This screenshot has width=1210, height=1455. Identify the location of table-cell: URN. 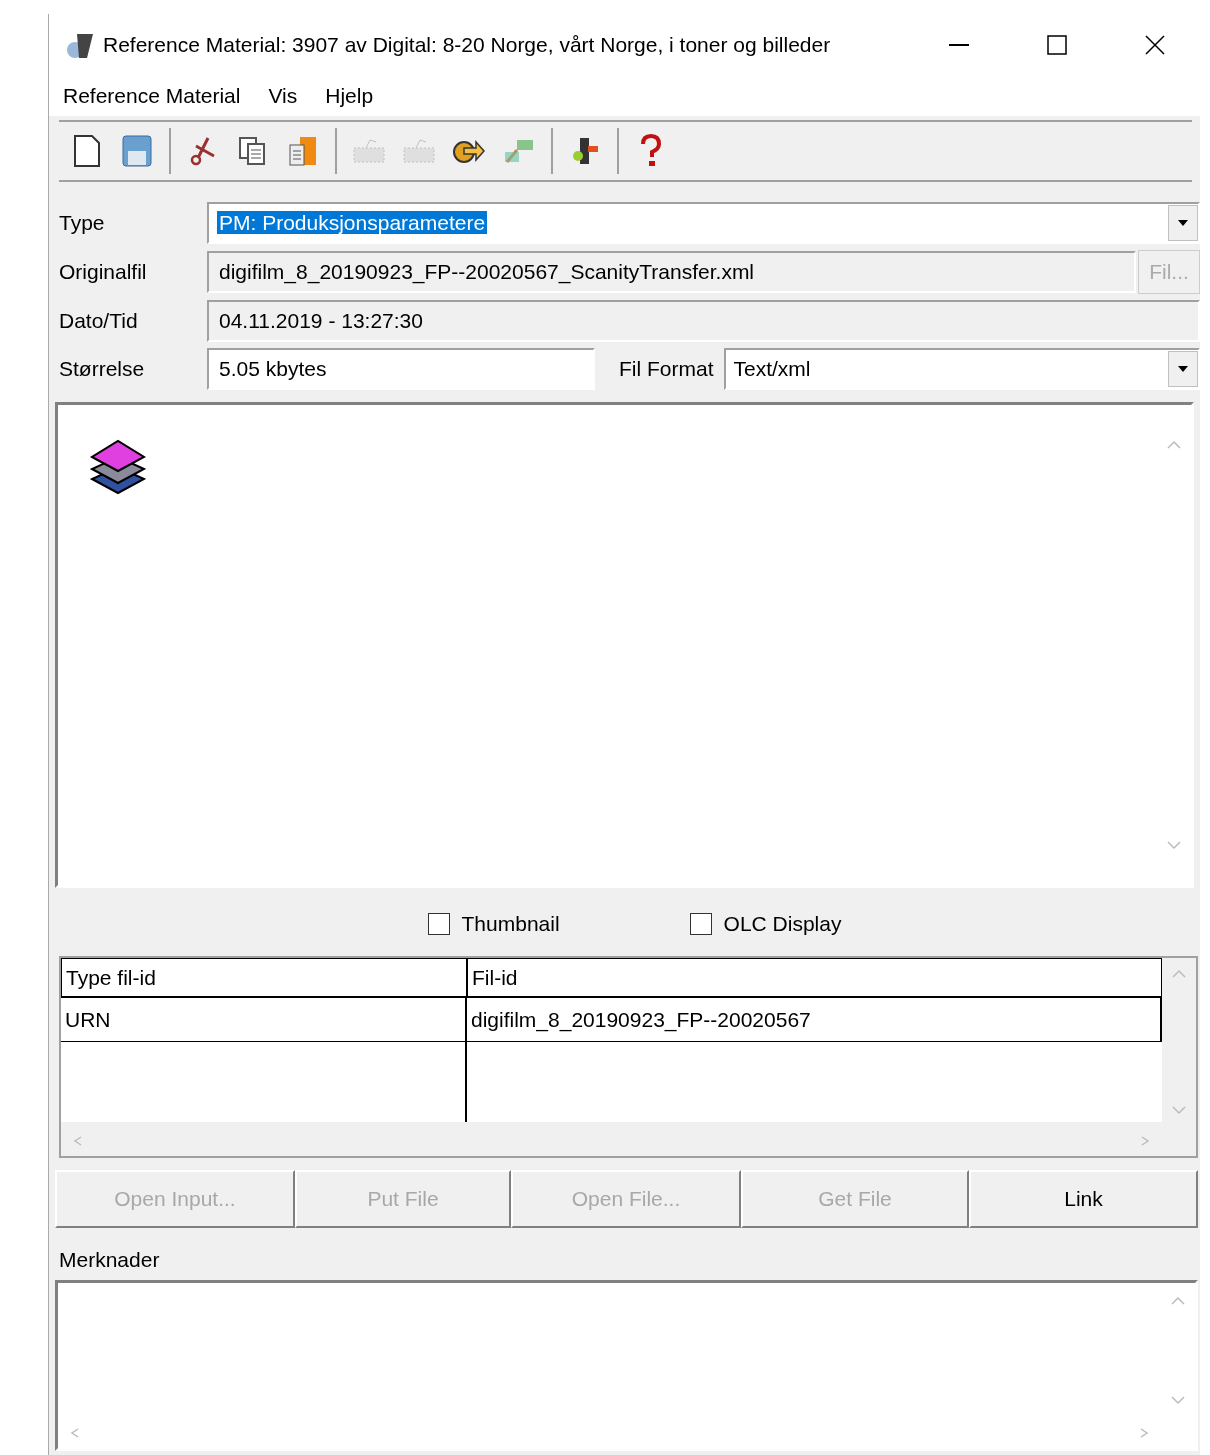
(264, 1020).